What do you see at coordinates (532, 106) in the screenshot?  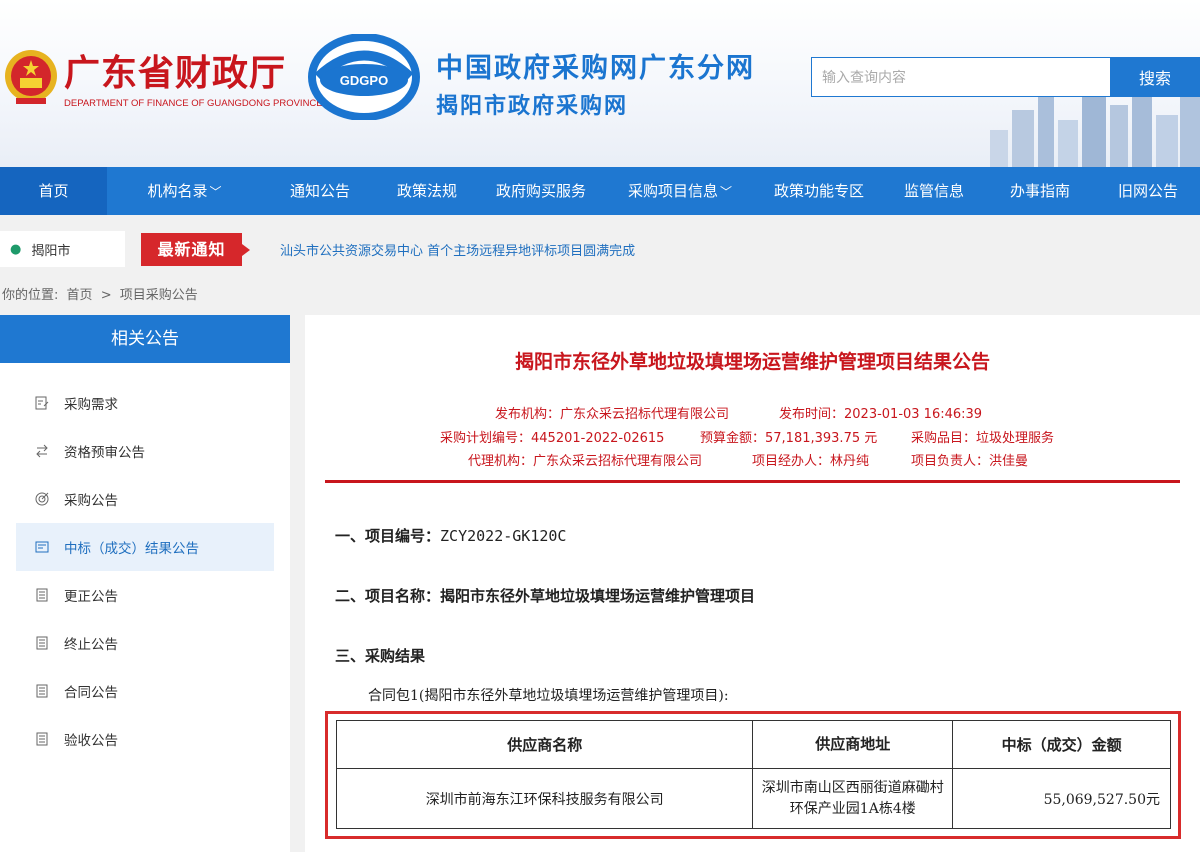 I see `portal-subtitle: 揭阳市政府采购网` at bounding box center [532, 106].